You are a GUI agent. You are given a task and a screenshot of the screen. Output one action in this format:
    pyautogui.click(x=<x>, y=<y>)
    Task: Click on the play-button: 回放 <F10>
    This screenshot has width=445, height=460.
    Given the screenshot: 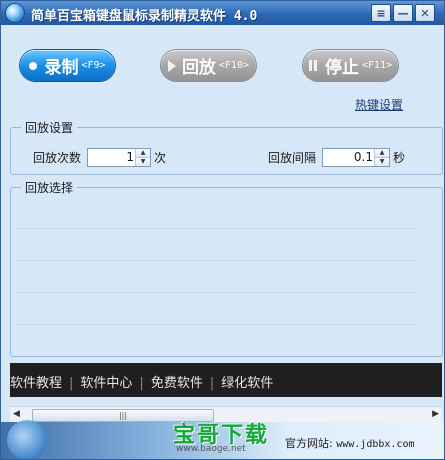 What is the action you would take?
    pyautogui.click(x=208, y=65)
    